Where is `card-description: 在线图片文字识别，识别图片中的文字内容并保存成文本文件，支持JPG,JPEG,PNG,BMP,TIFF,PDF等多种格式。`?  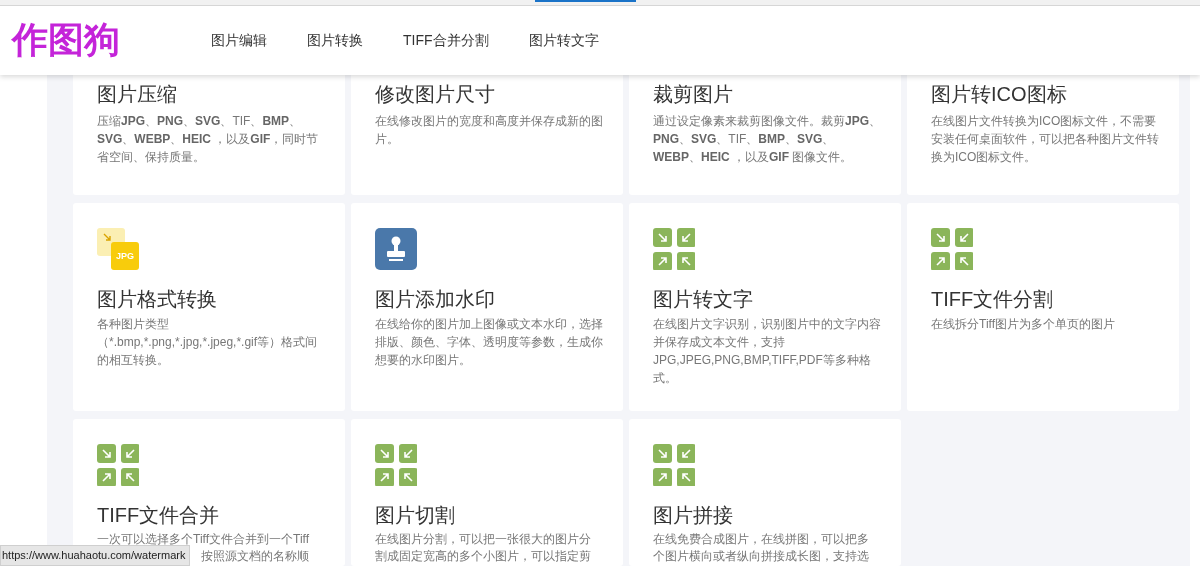 card-description: 在线图片文字识别，识别图片中的文字内容并保存成文本文件，支持JPG,JPEG,PNG,BMP,TIFF,PDF等多种格式。 is located at coordinates (767, 351).